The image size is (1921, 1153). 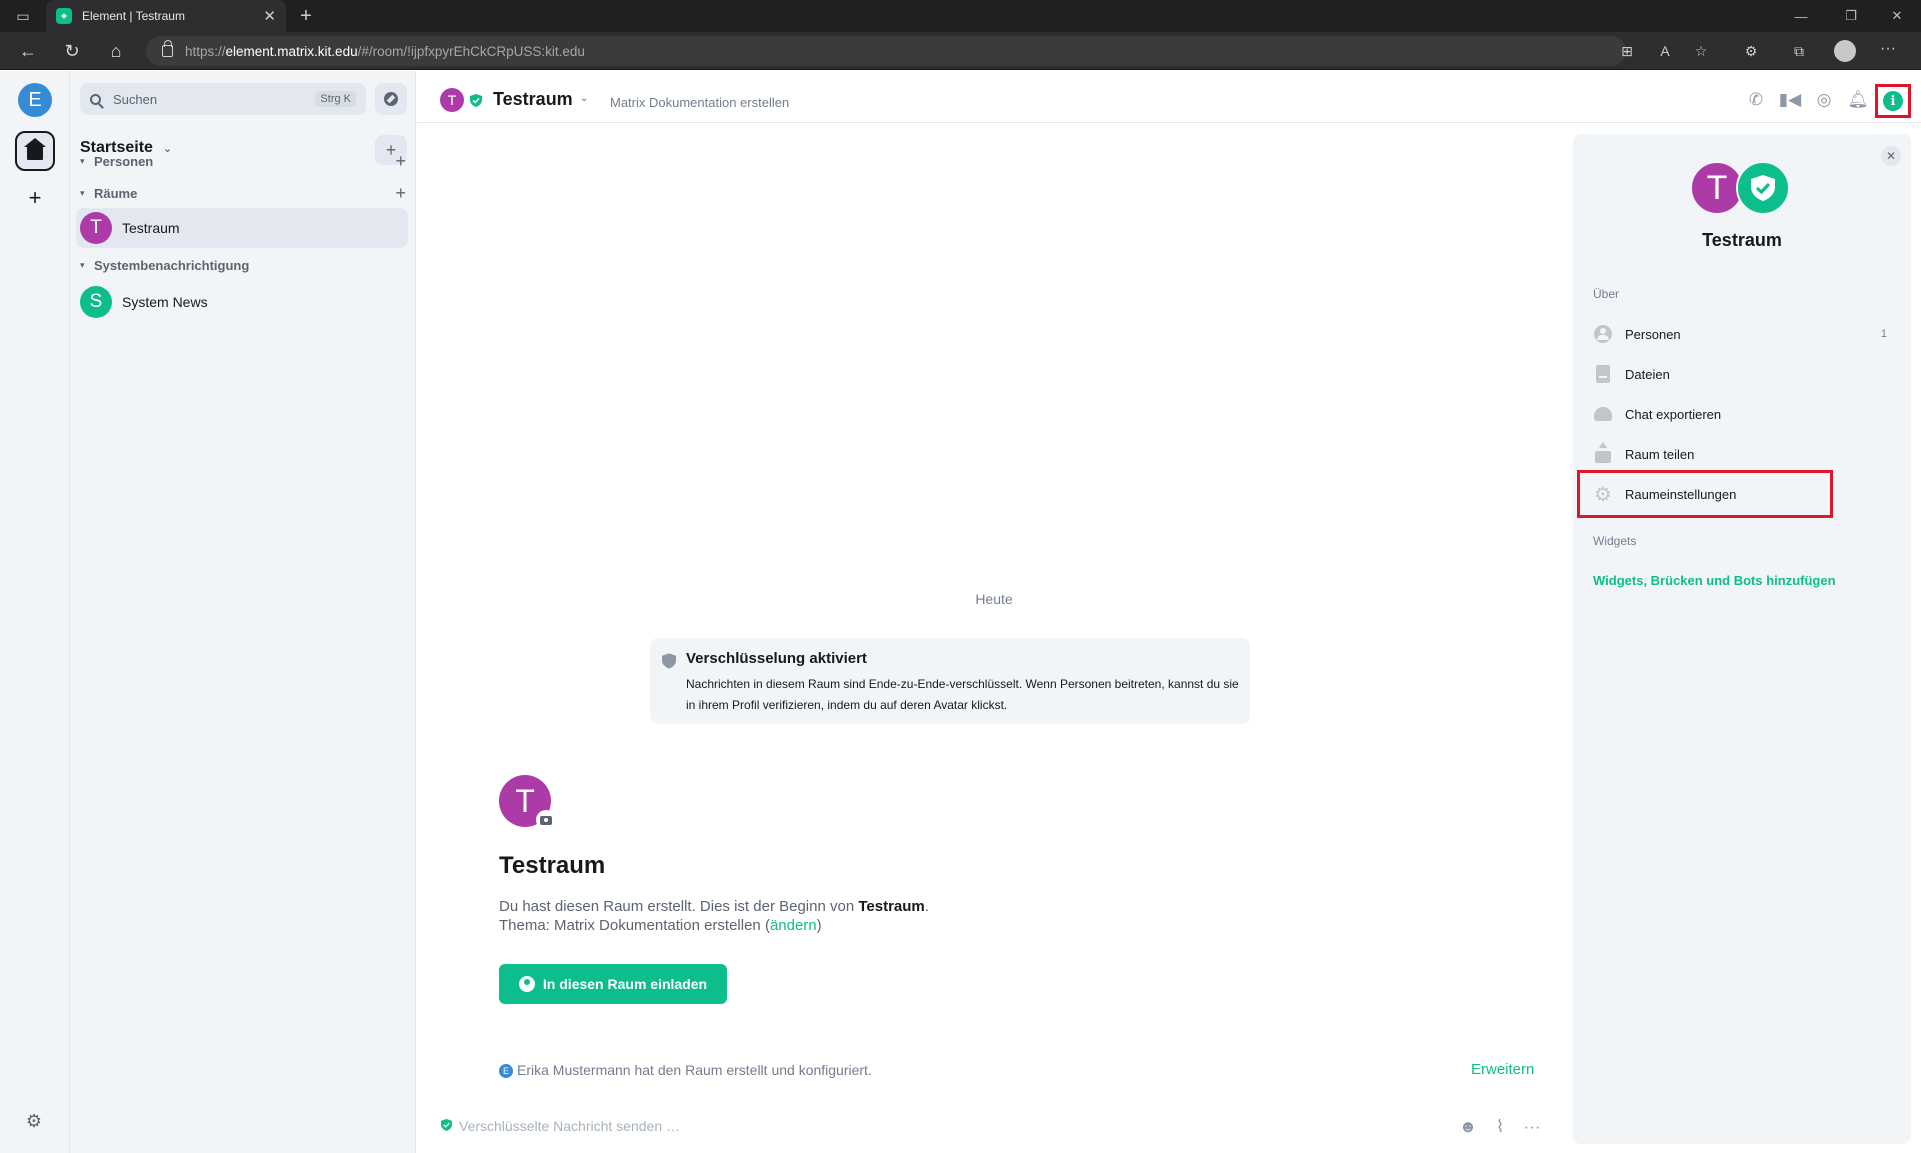 I want to click on about-section-label: Über, so click(x=1606, y=294).